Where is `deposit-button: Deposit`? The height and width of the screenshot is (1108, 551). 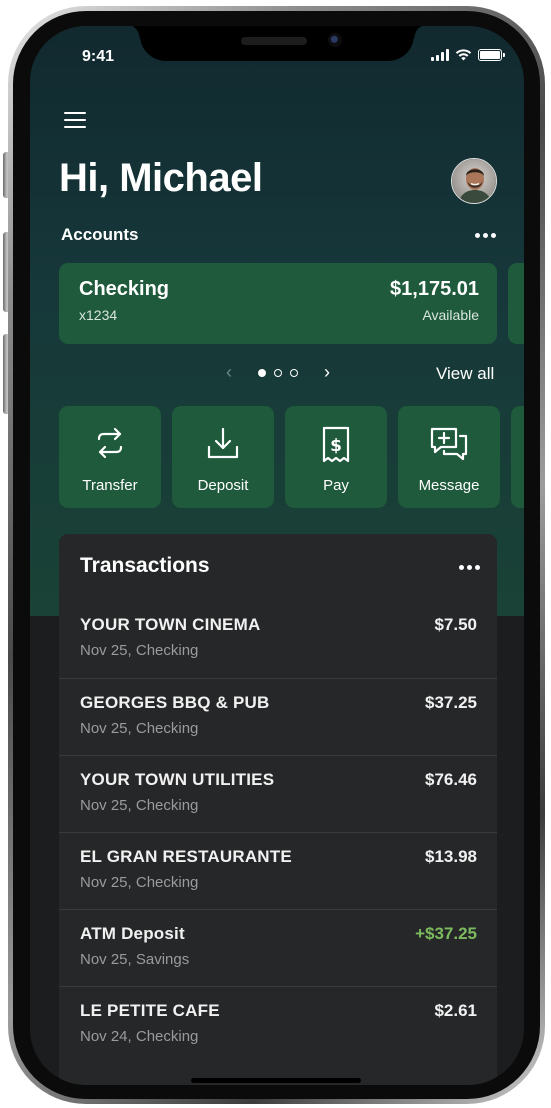
deposit-button: Deposit is located at coordinates (223, 457).